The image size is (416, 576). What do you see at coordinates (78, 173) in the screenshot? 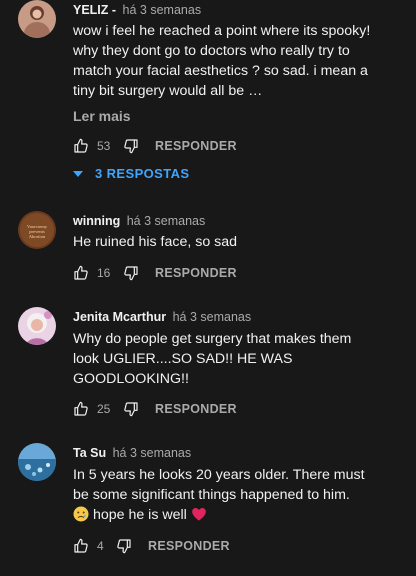
I see `caret-down-icon` at bounding box center [78, 173].